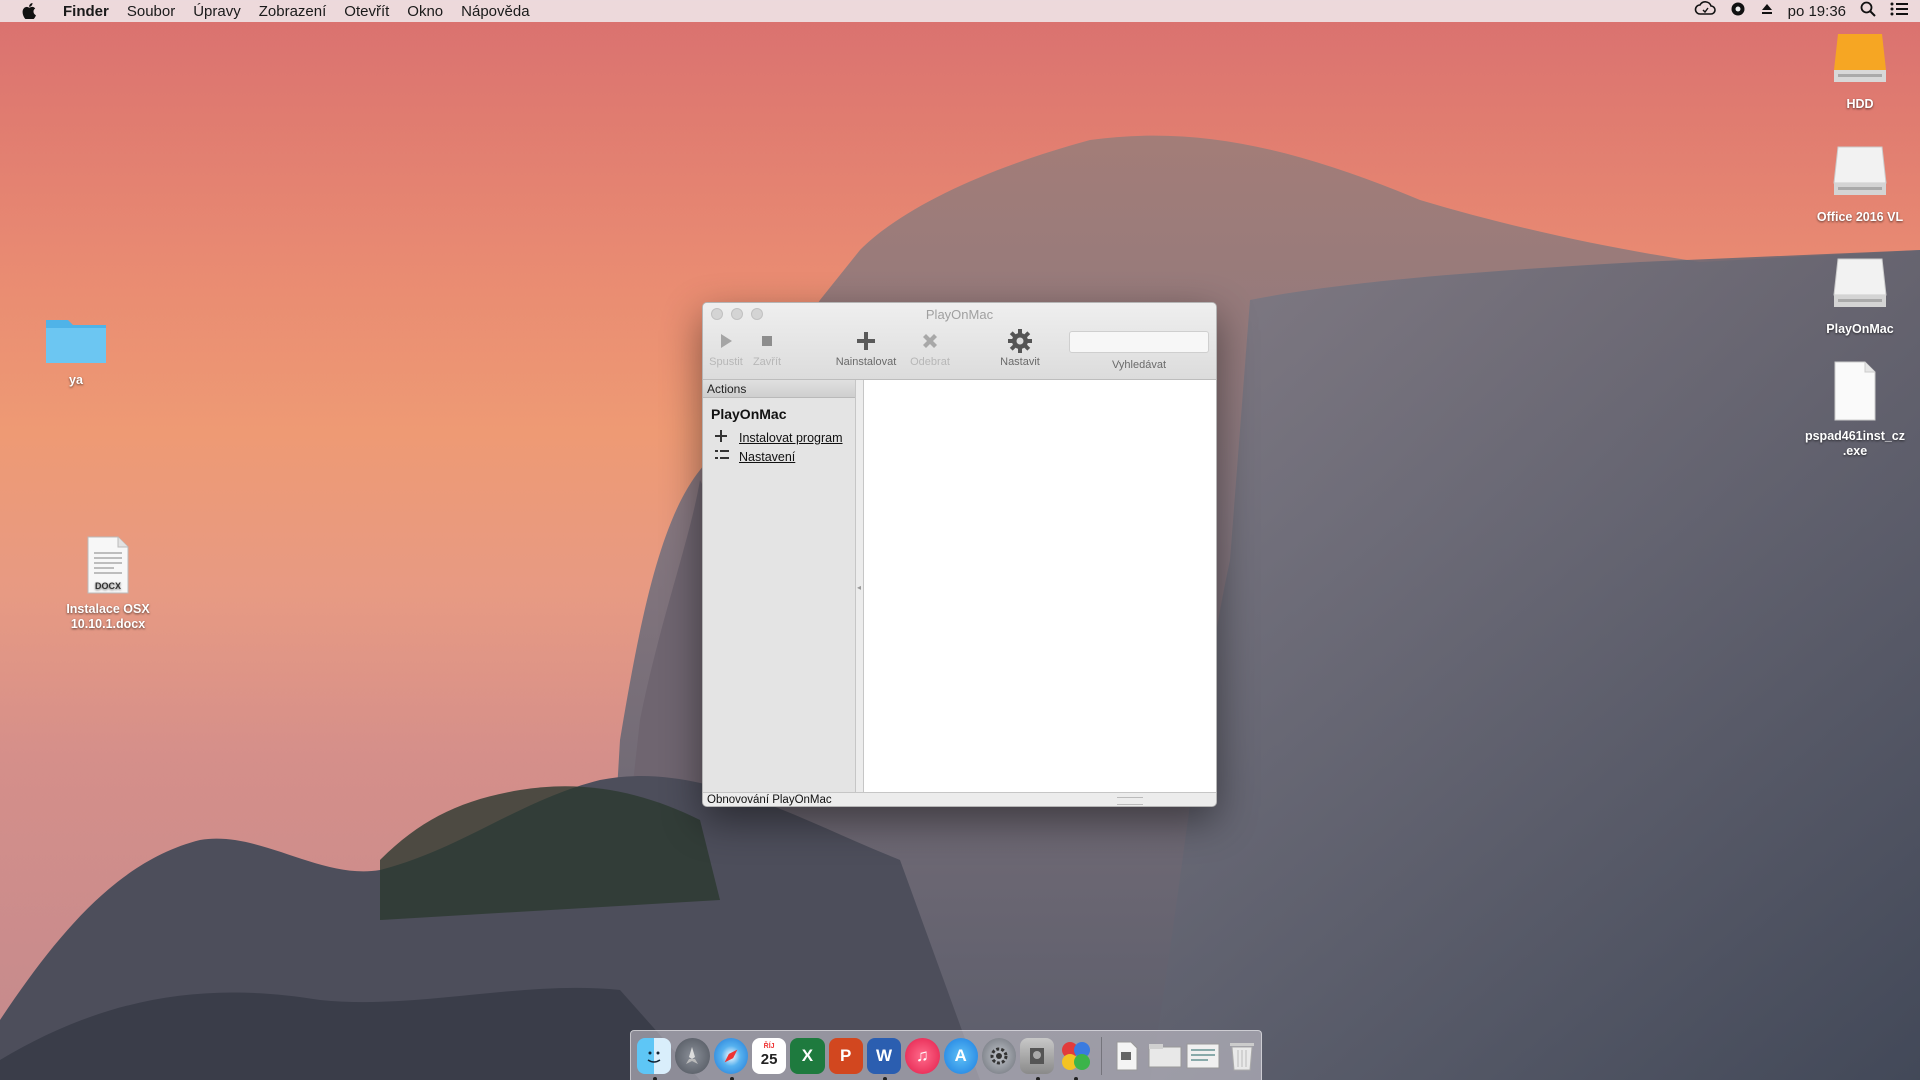 This screenshot has height=1080, width=1920. Describe the element at coordinates (1139, 342) in the screenshot. I see `search-input` at that location.